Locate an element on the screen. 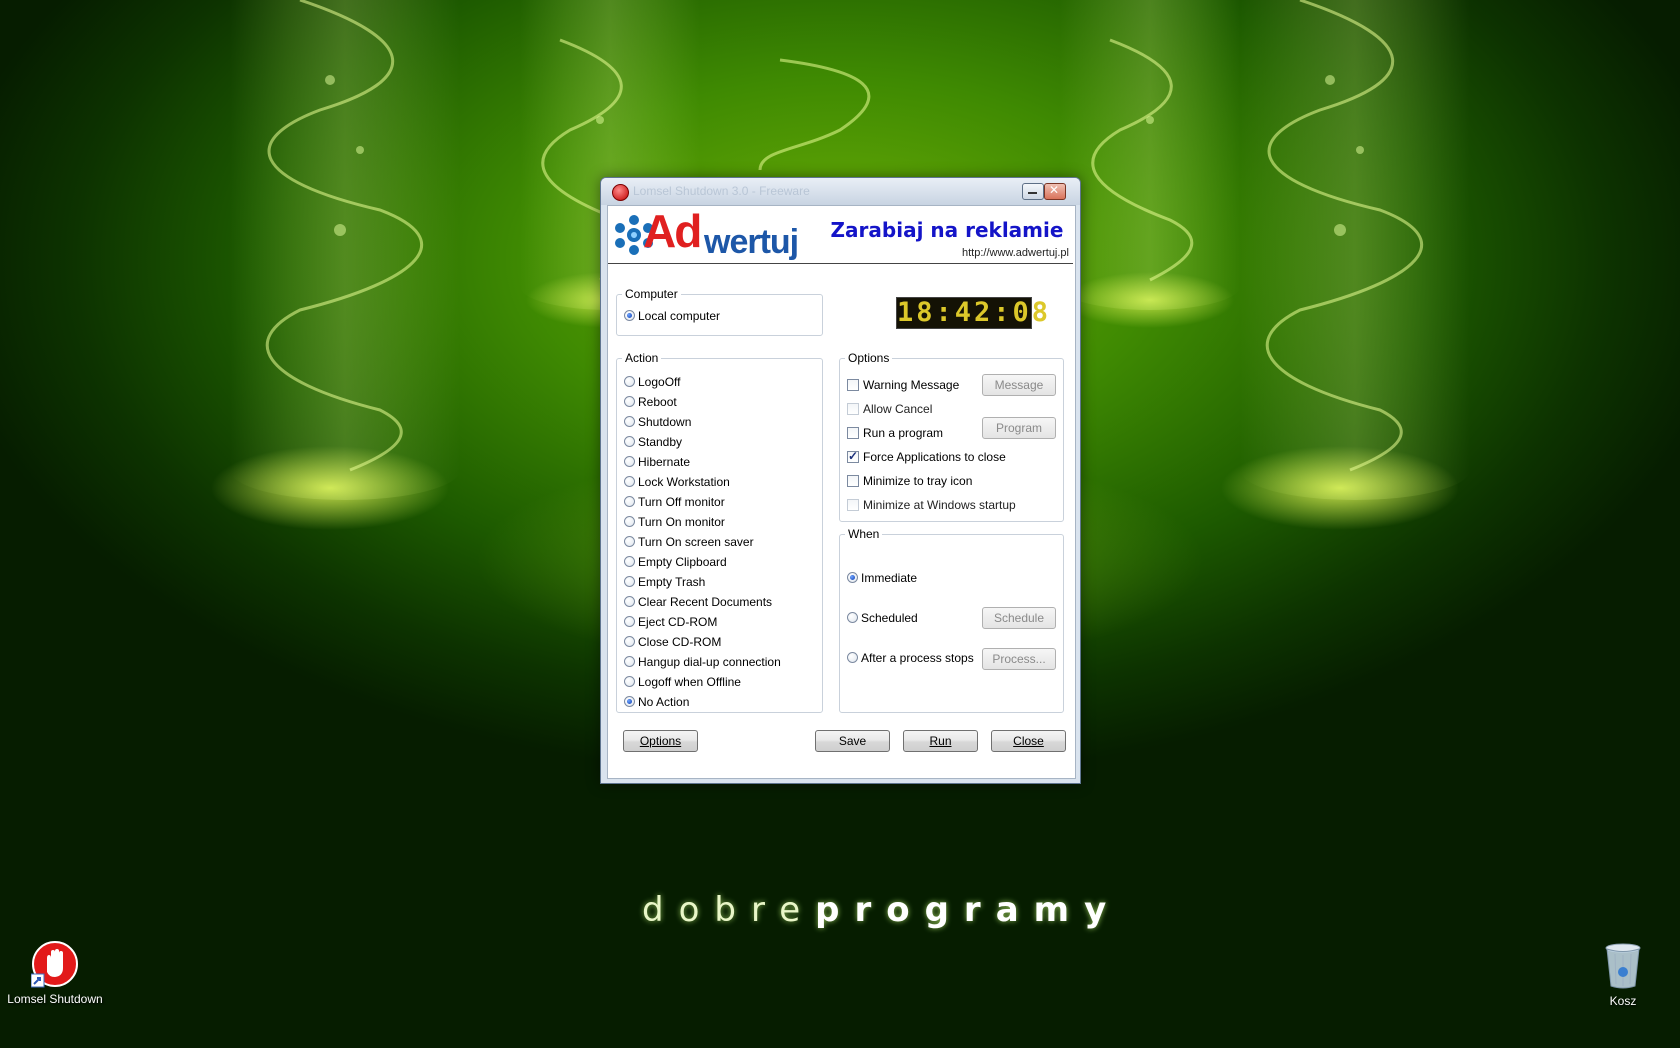 This screenshot has width=1680, height=1048. immediate-radio is located at coordinates (852, 577).